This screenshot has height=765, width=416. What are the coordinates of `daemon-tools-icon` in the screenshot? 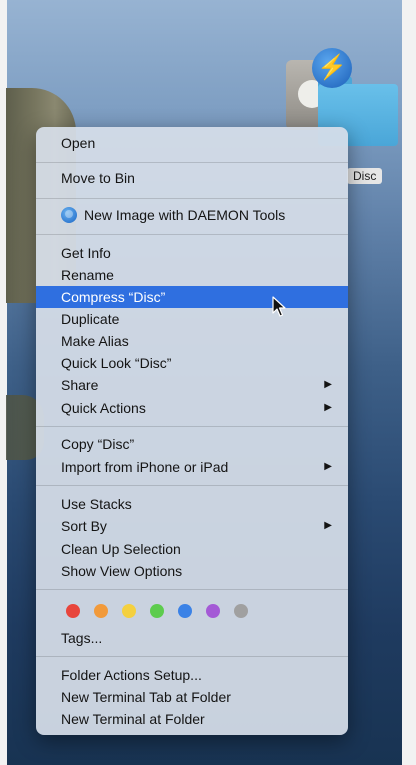 It's located at (69, 215).